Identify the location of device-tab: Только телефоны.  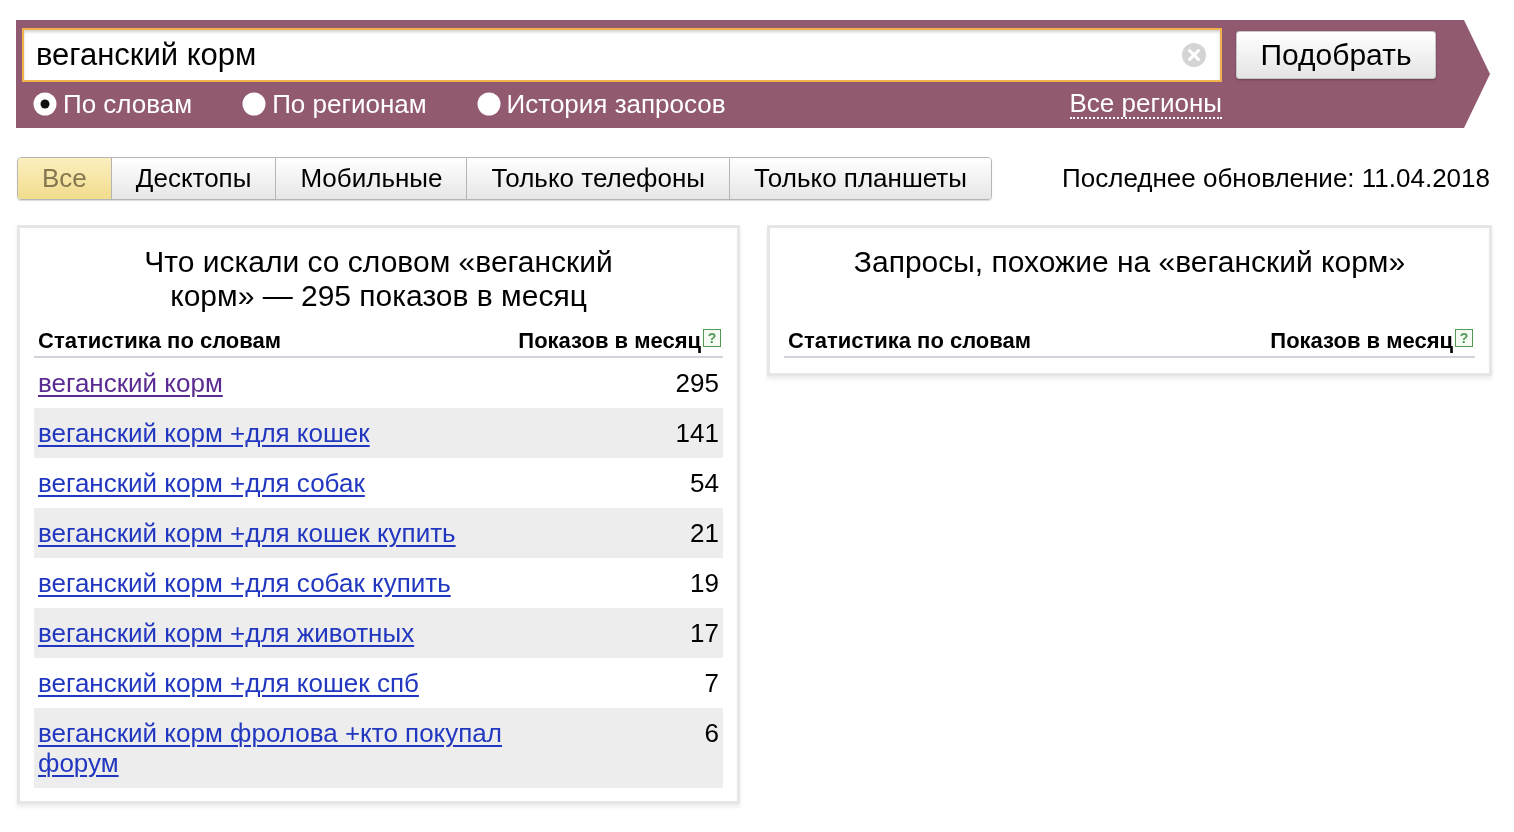
(597, 178).